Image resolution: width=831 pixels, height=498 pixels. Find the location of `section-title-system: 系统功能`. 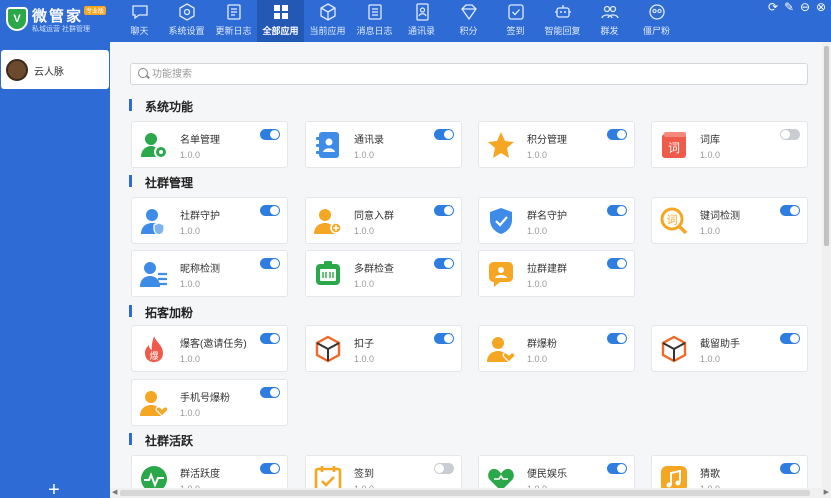

section-title-system: 系统功能 is located at coordinates (161, 106).